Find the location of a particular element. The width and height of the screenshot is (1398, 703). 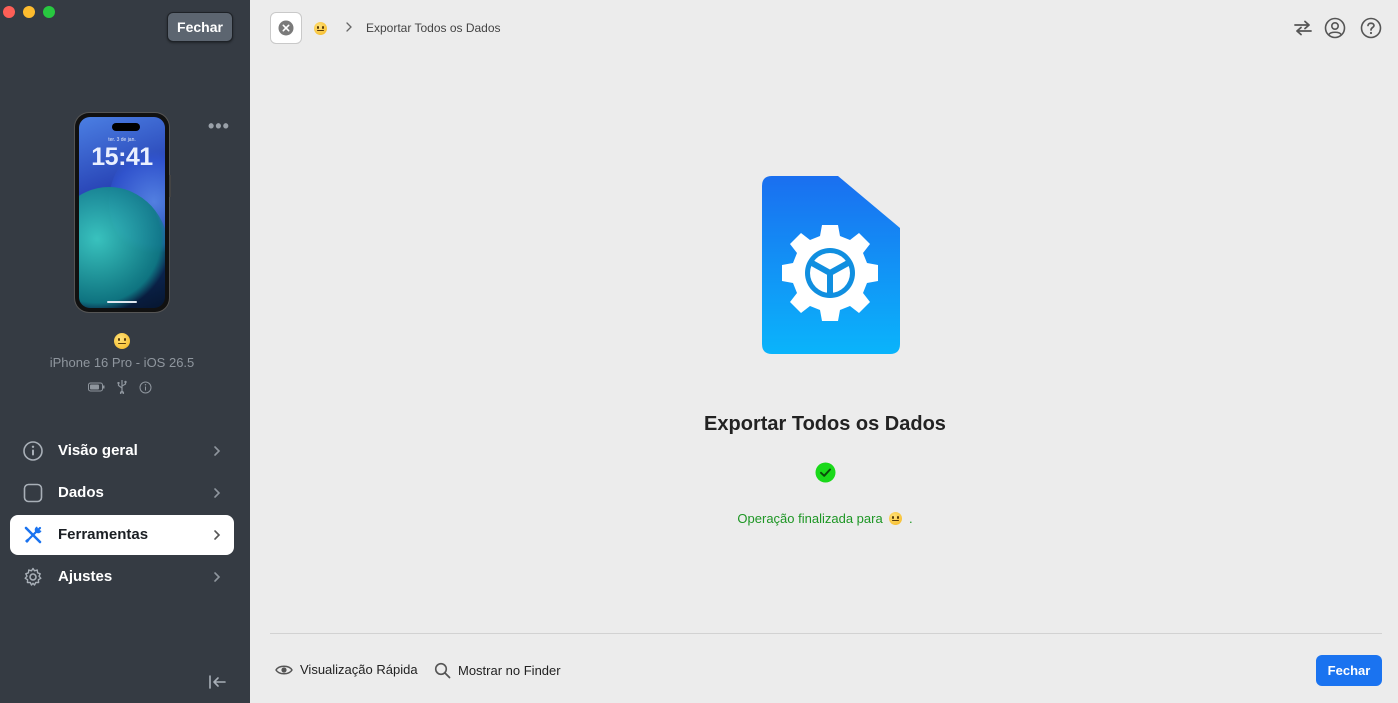

page-title: Exportar Todos os Dados is located at coordinates (825, 424).